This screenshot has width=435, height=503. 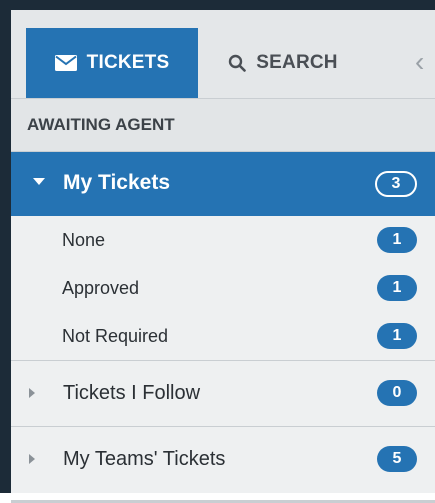 What do you see at coordinates (217, 5) in the screenshot?
I see `top-bar` at bounding box center [217, 5].